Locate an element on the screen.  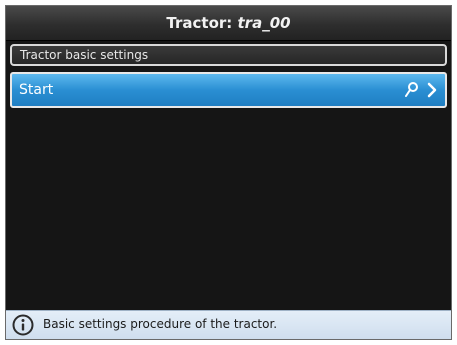
window-title: Tractor: tra_00 is located at coordinates (228, 23).